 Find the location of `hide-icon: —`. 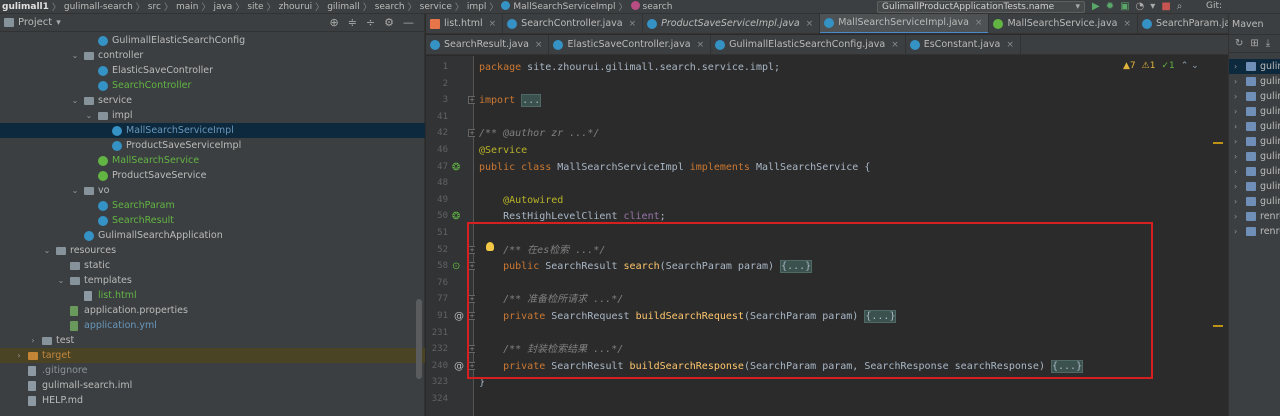

hide-icon: — is located at coordinates (408, 22).